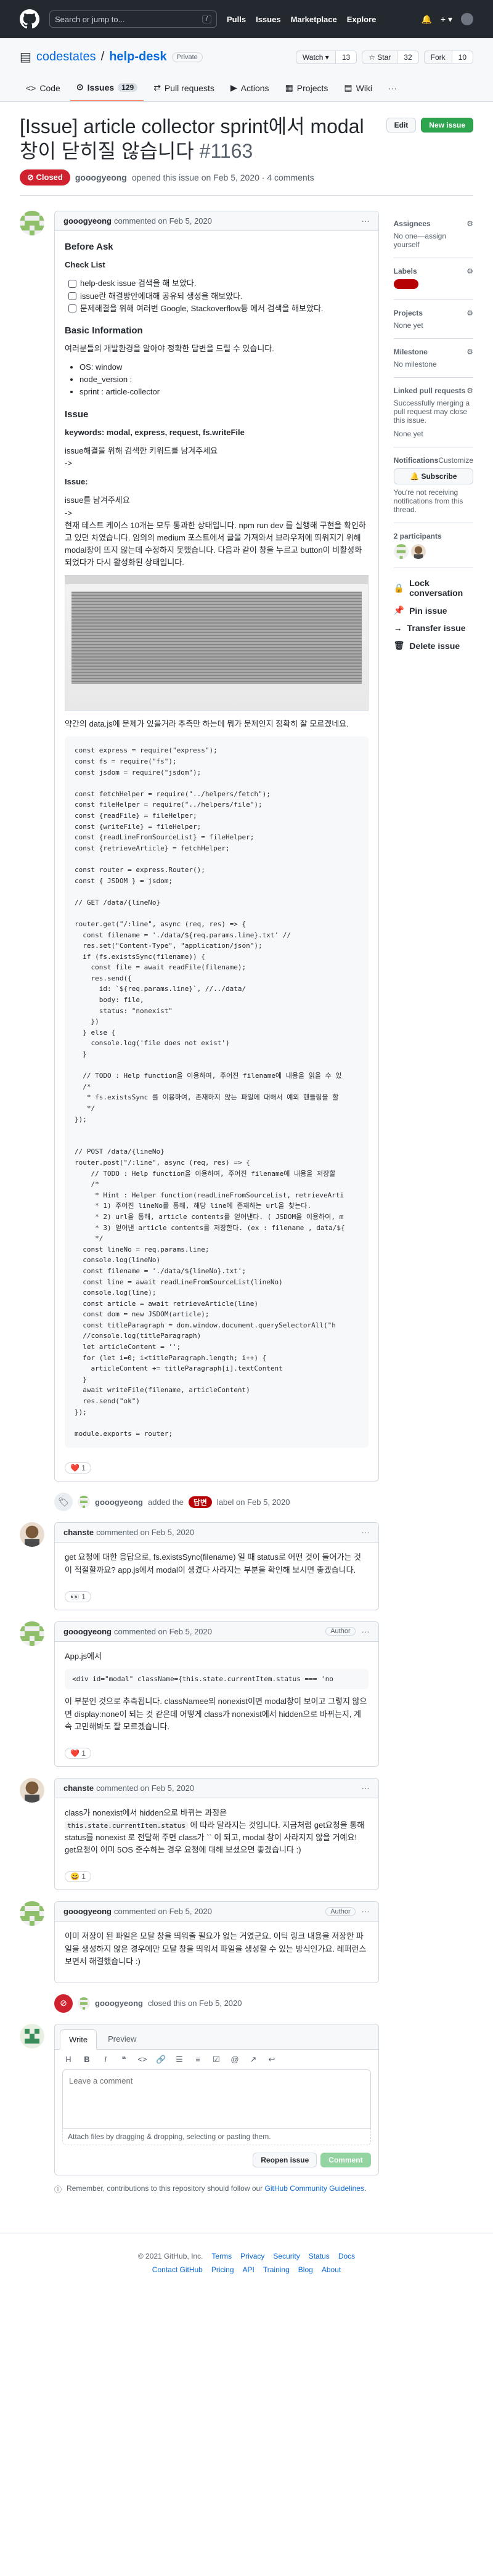 This screenshot has height=2576, width=493. I want to click on footer-link-contact: Contact GitHub, so click(177, 2269).